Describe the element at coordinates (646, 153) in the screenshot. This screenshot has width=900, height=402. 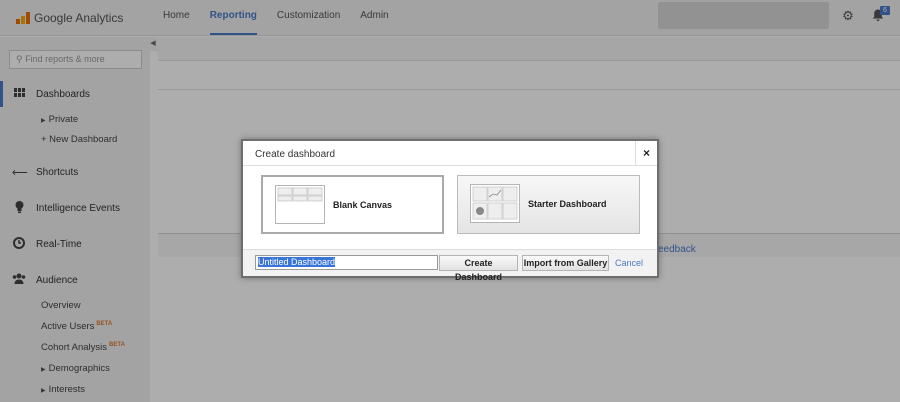
I see `close-icon: ×` at that location.